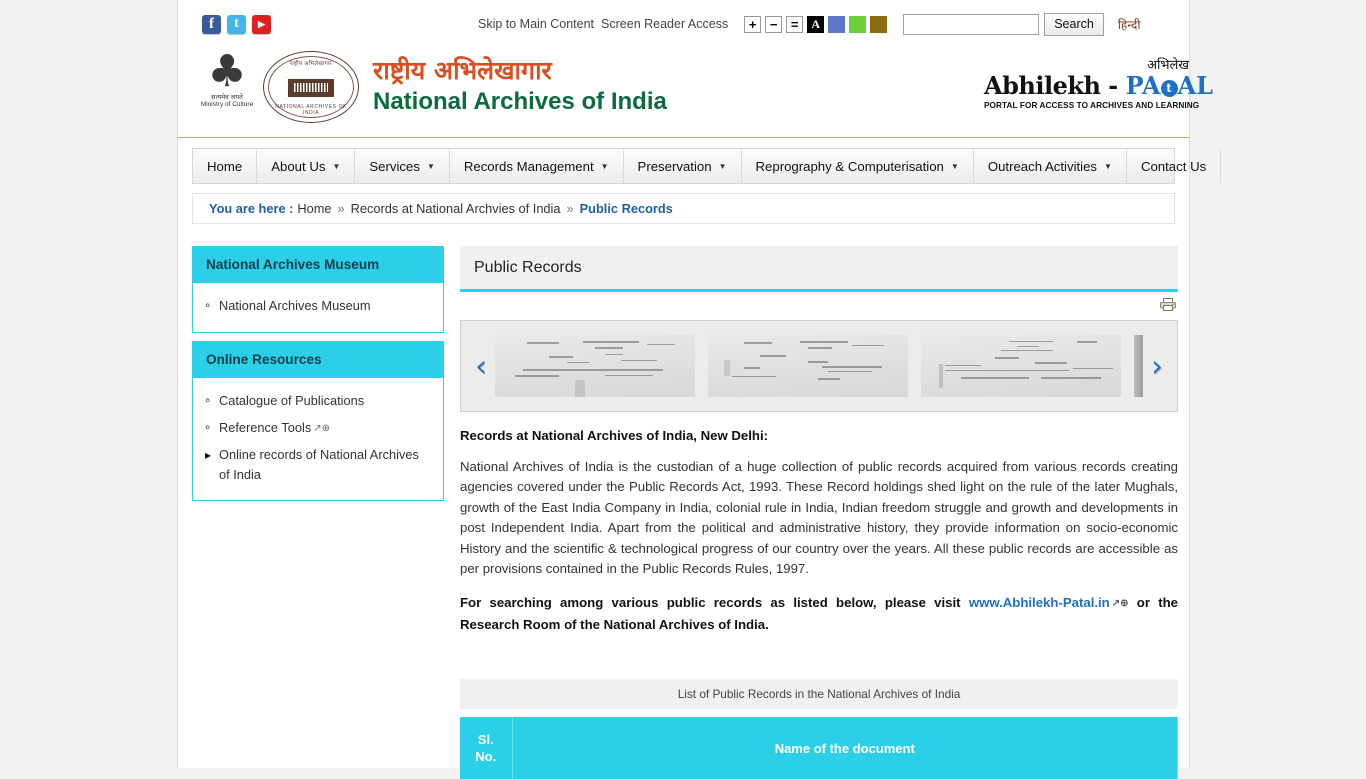  I want to click on table-header-name: Name of the document, so click(845, 748).